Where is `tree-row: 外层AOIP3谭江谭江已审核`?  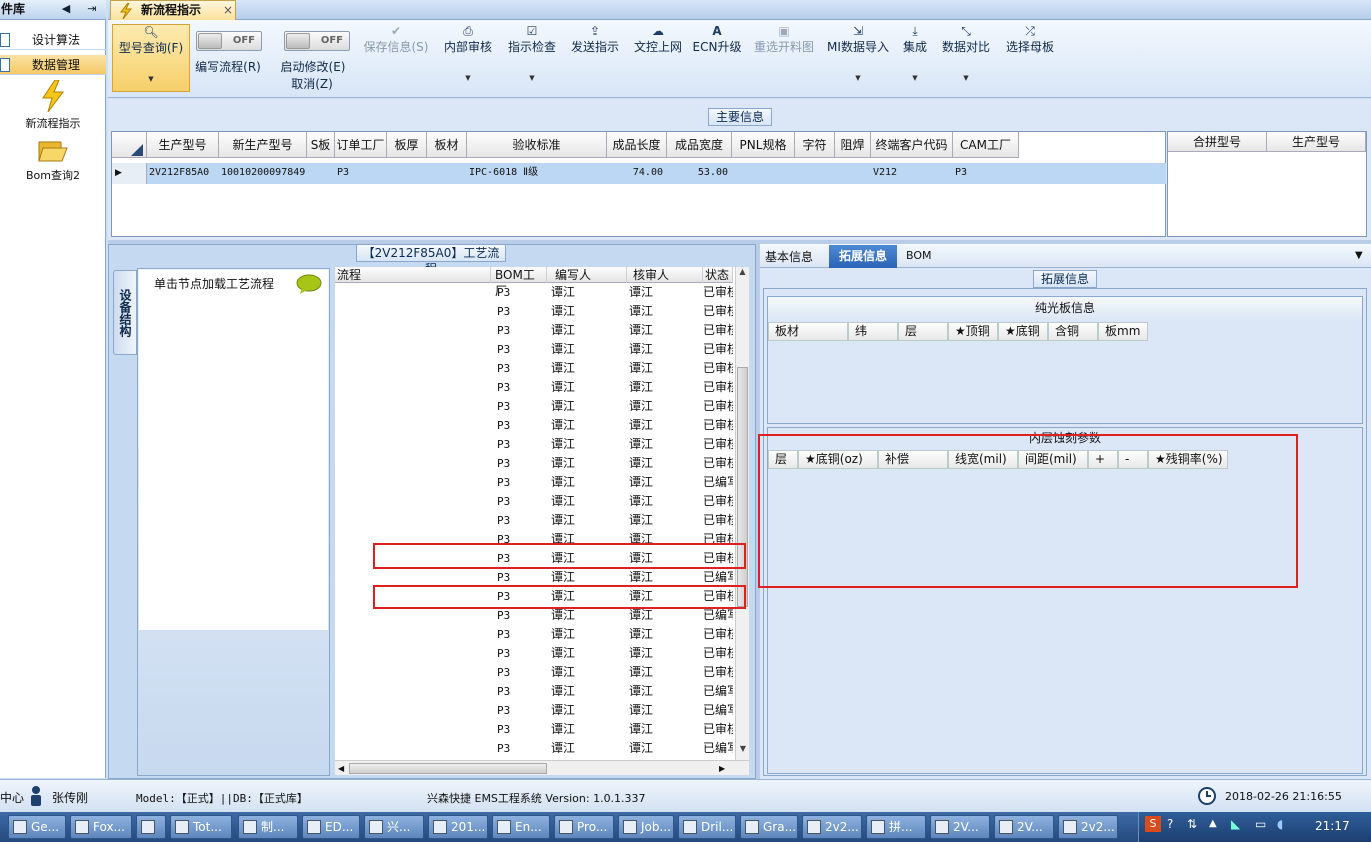 tree-row: 外层AOIP3谭江谭江已审核 is located at coordinates (534, 653).